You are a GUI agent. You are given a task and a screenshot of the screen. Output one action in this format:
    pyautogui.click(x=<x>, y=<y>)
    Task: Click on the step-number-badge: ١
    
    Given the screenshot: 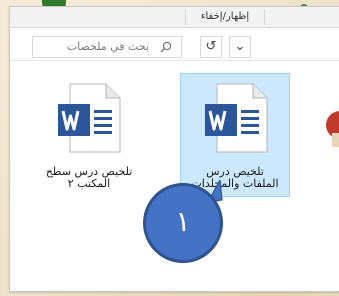 What is the action you would take?
    pyautogui.click(x=183, y=223)
    